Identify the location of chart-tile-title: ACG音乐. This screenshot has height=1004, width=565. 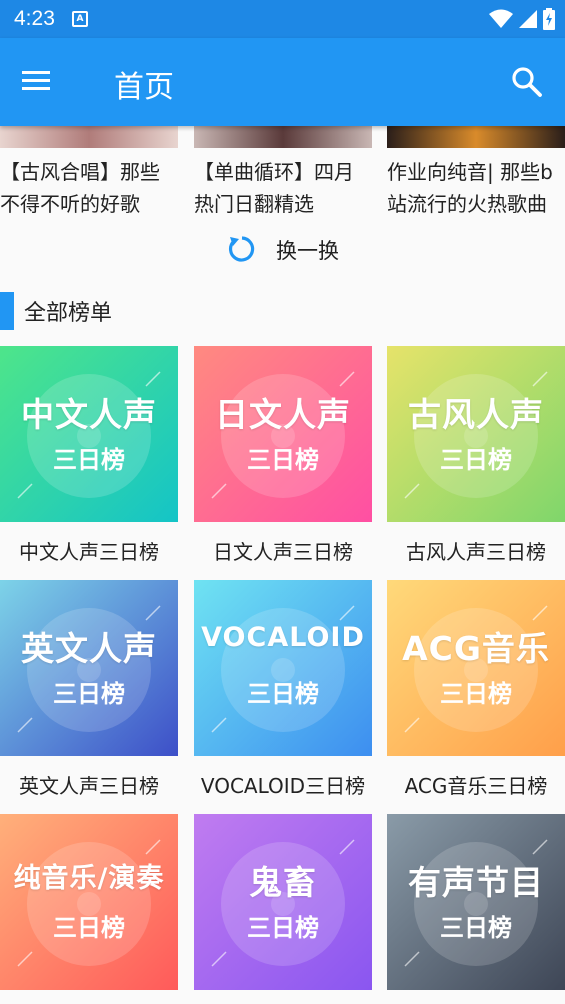
(476, 648).